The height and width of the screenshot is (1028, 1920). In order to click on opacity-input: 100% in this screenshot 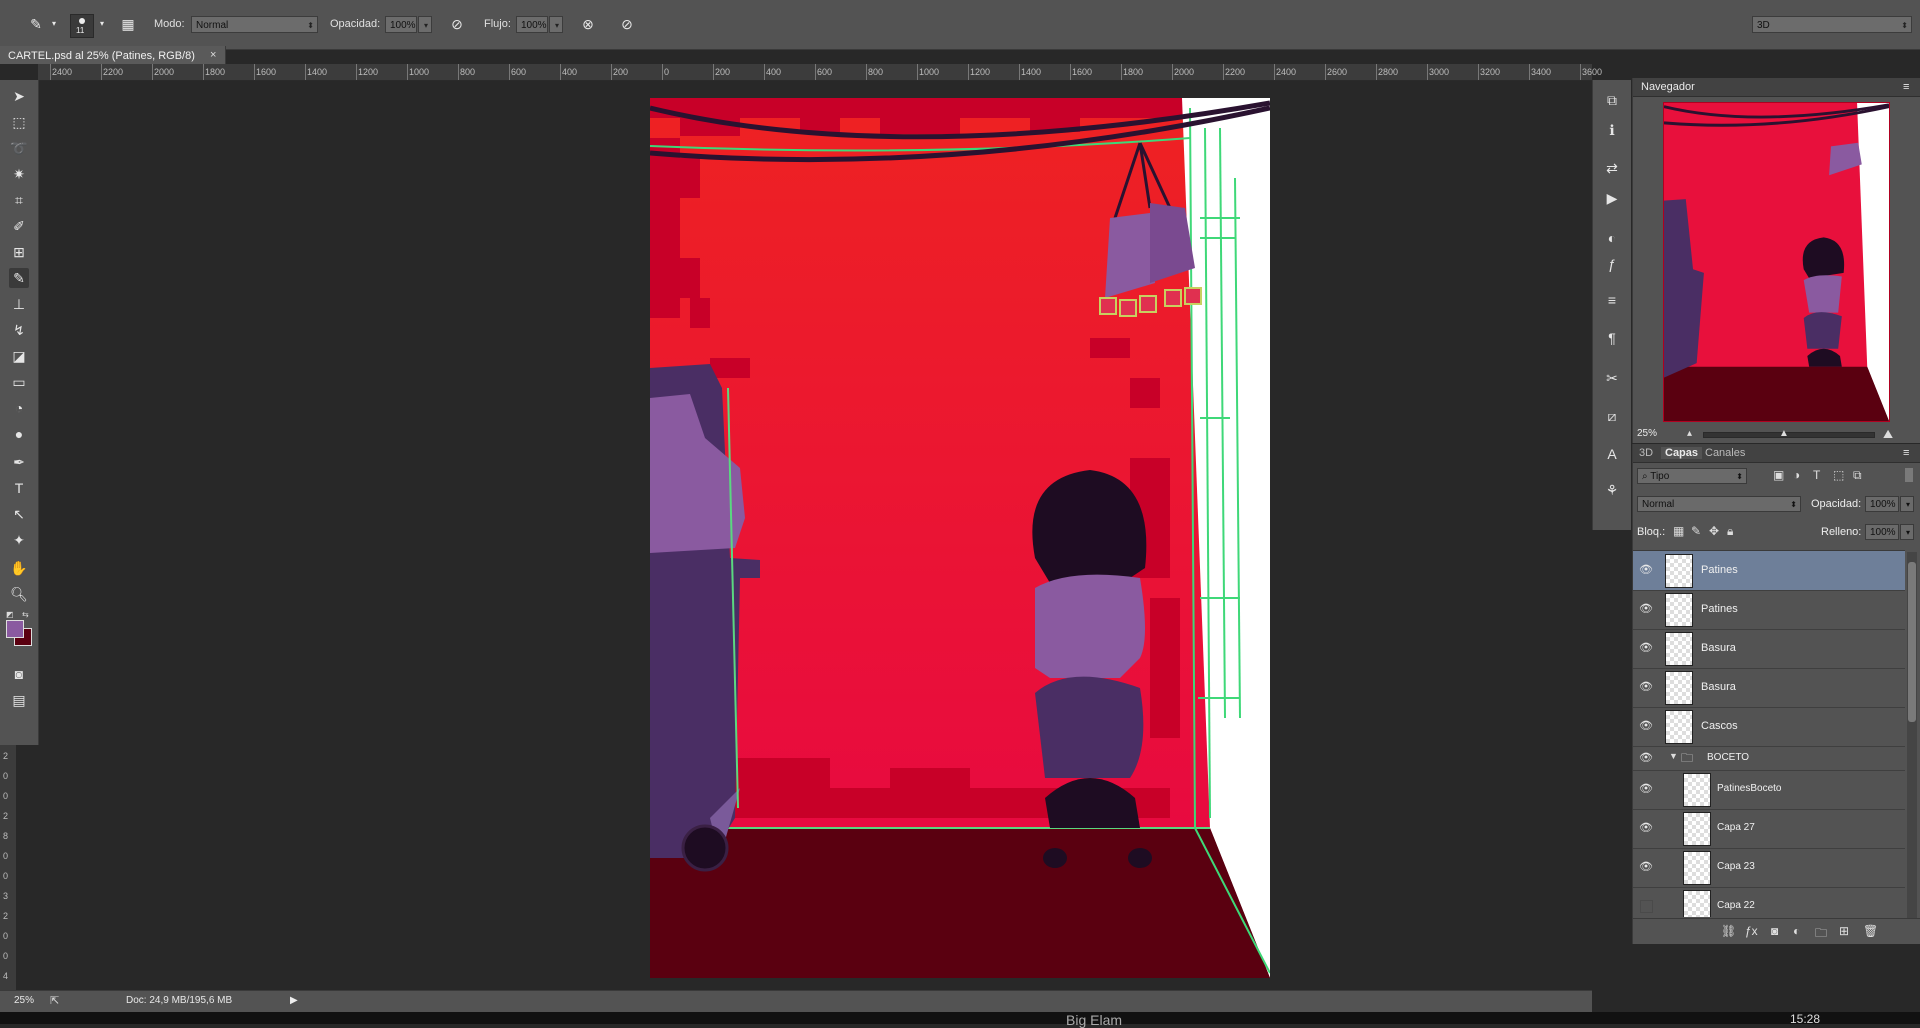, I will do `click(401, 24)`.